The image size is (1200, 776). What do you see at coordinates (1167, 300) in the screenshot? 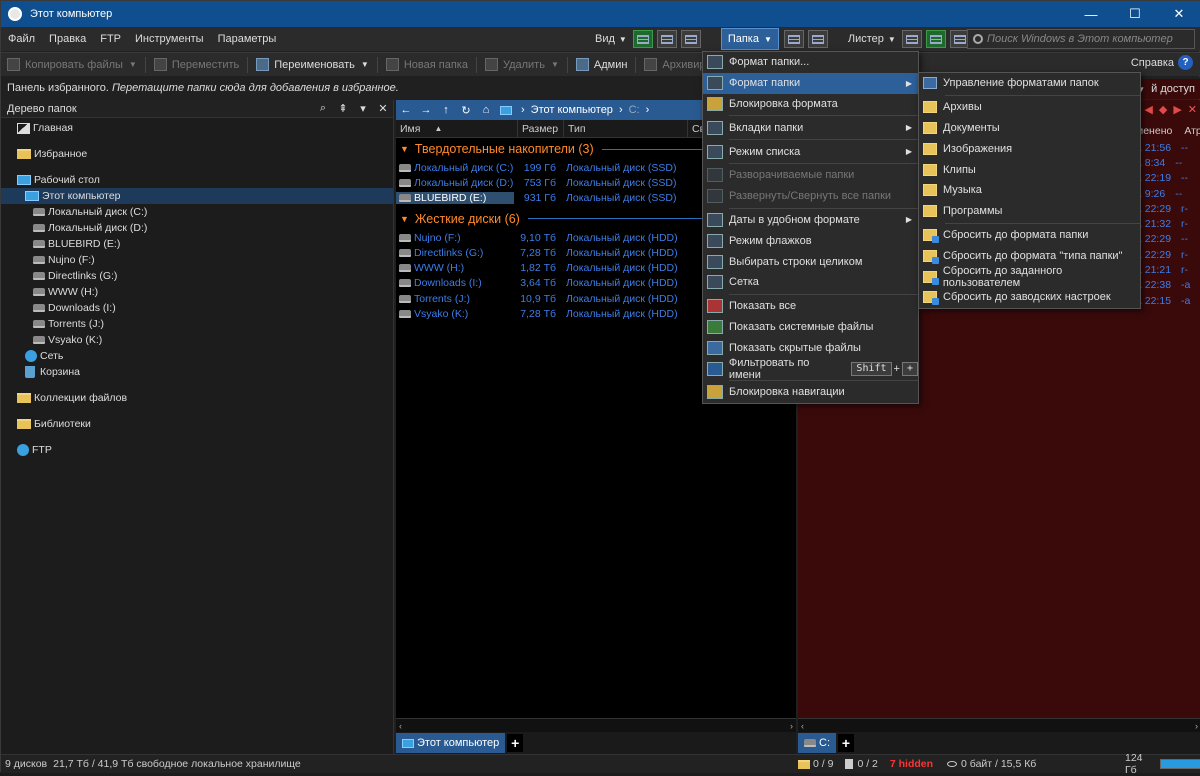
I see `table-row: а 22:15 -a` at bounding box center [1167, 300].